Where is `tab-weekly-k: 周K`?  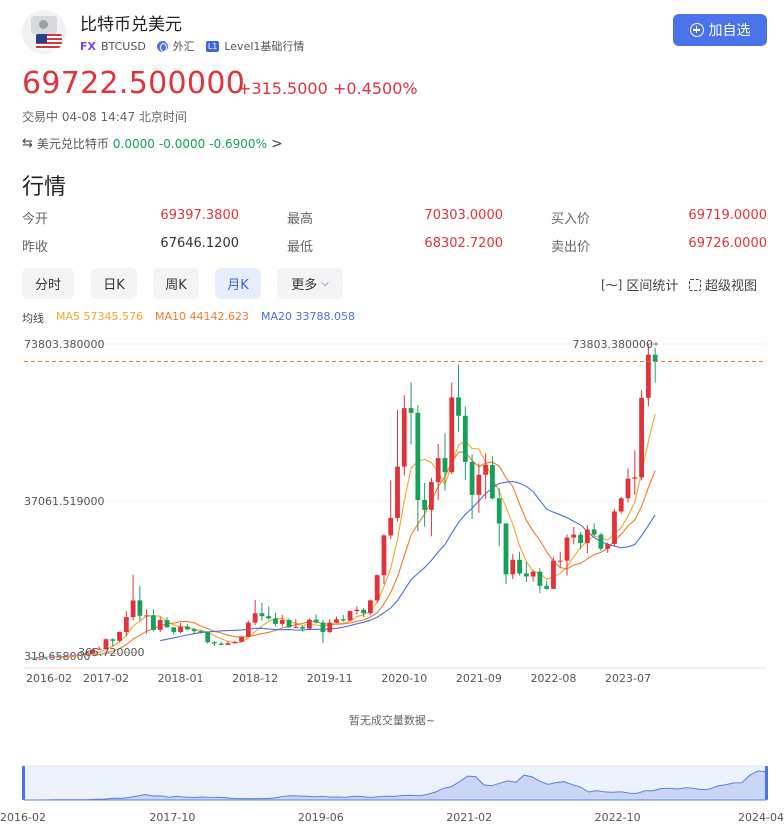
tab-weekly-k: 周K is located at coordinates (176, 283).